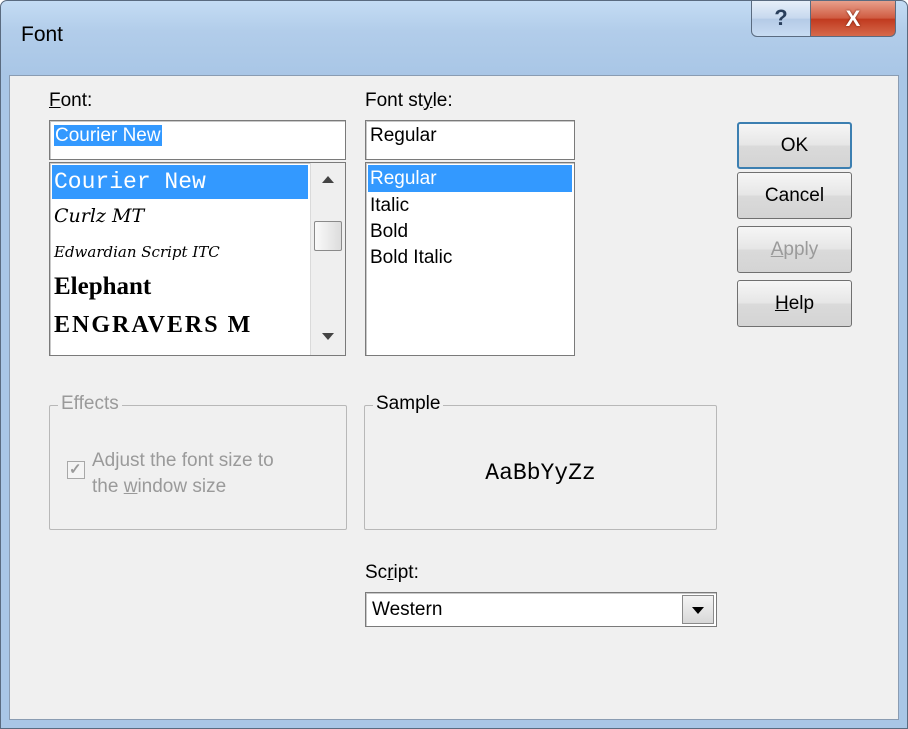 The width and height of the screenshot is (908, 729). I want to click on font-list-scrollbar, so click(327, 259).